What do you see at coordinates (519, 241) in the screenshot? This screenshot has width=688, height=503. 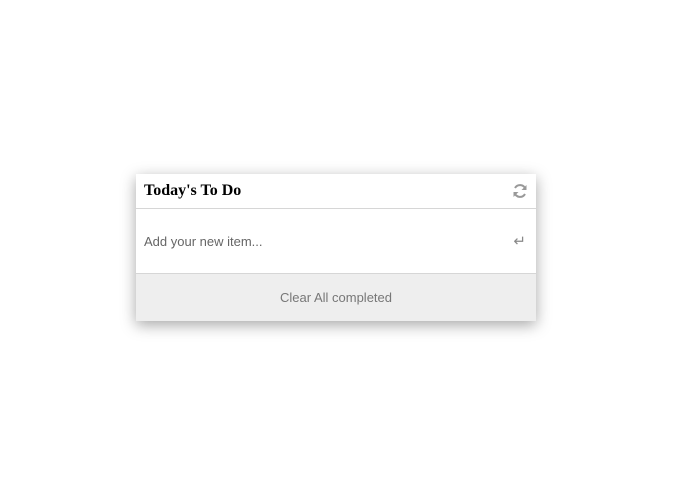 I see `enter-icon: ↵` at bounding box center [519, 241].